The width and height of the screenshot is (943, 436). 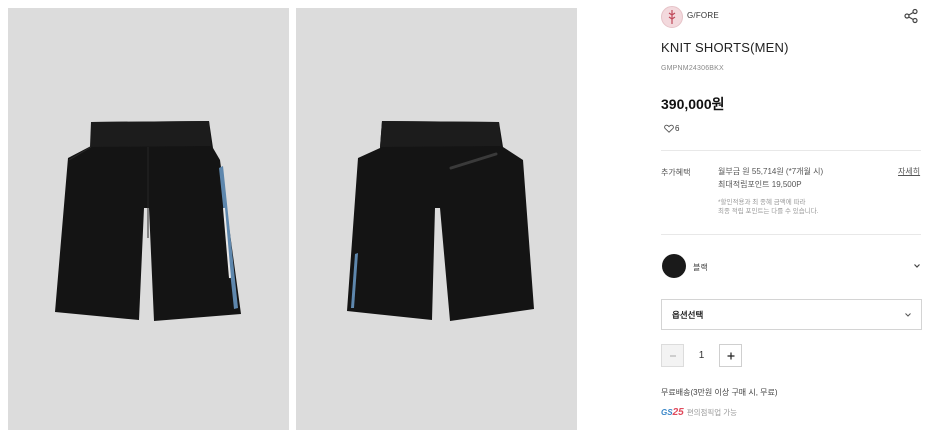 I want to click on points-info: 최대적립포인트 19,500P, so click(x=760, y=184).